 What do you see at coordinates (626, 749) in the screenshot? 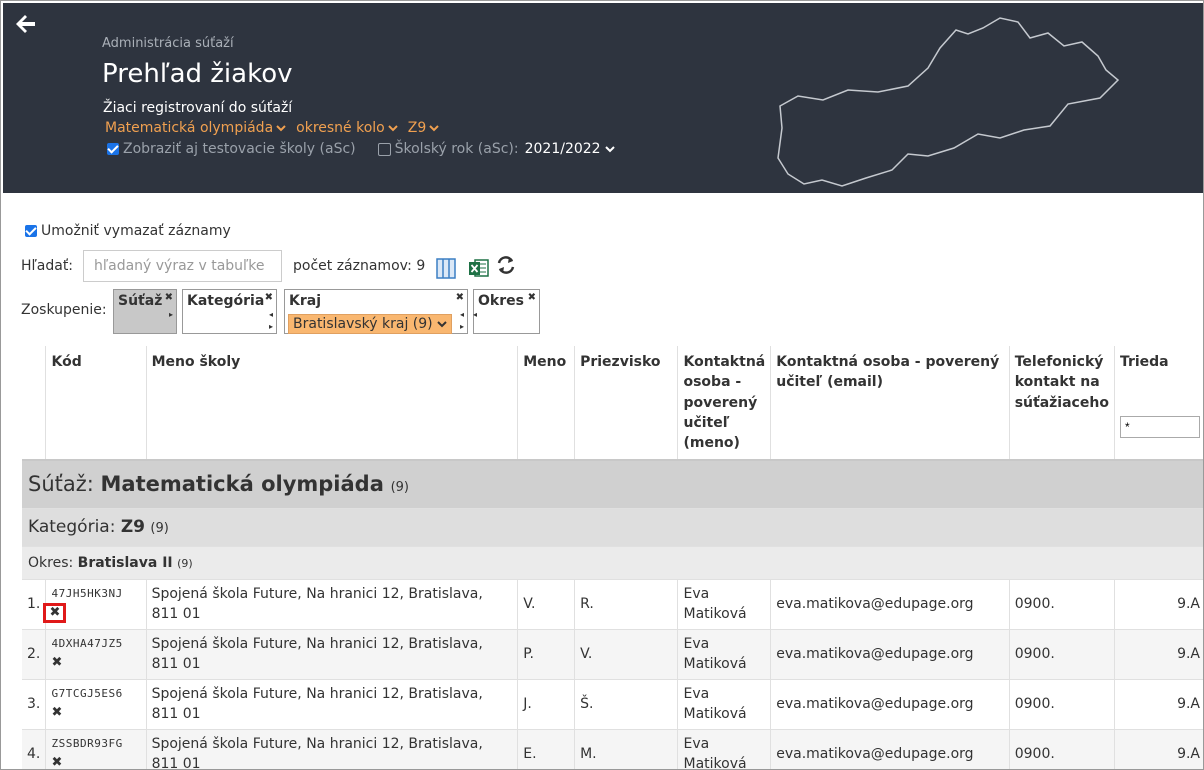
I see `last-name-cell: M.` at bounding box center [626, 749].